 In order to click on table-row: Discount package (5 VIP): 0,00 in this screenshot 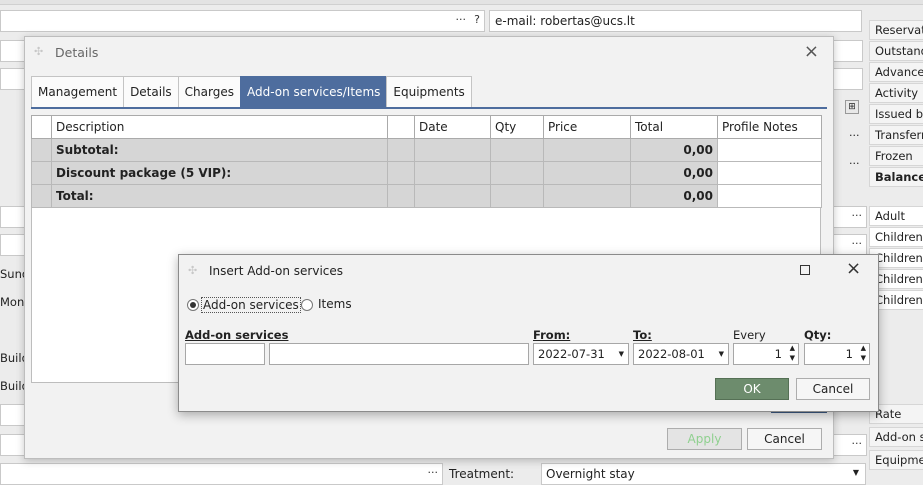, I will do `click(426, 173)`.